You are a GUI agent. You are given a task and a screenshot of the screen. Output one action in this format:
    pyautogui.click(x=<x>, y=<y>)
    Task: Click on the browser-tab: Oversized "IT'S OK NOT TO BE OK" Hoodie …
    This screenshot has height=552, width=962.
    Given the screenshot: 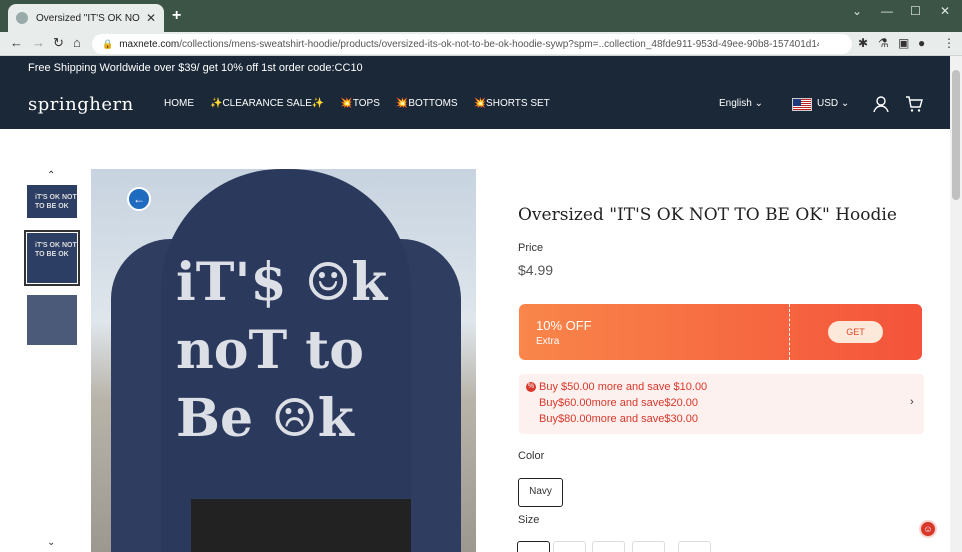 What is the action you would take?
    pyautogui.click(x=86, y=18)
    